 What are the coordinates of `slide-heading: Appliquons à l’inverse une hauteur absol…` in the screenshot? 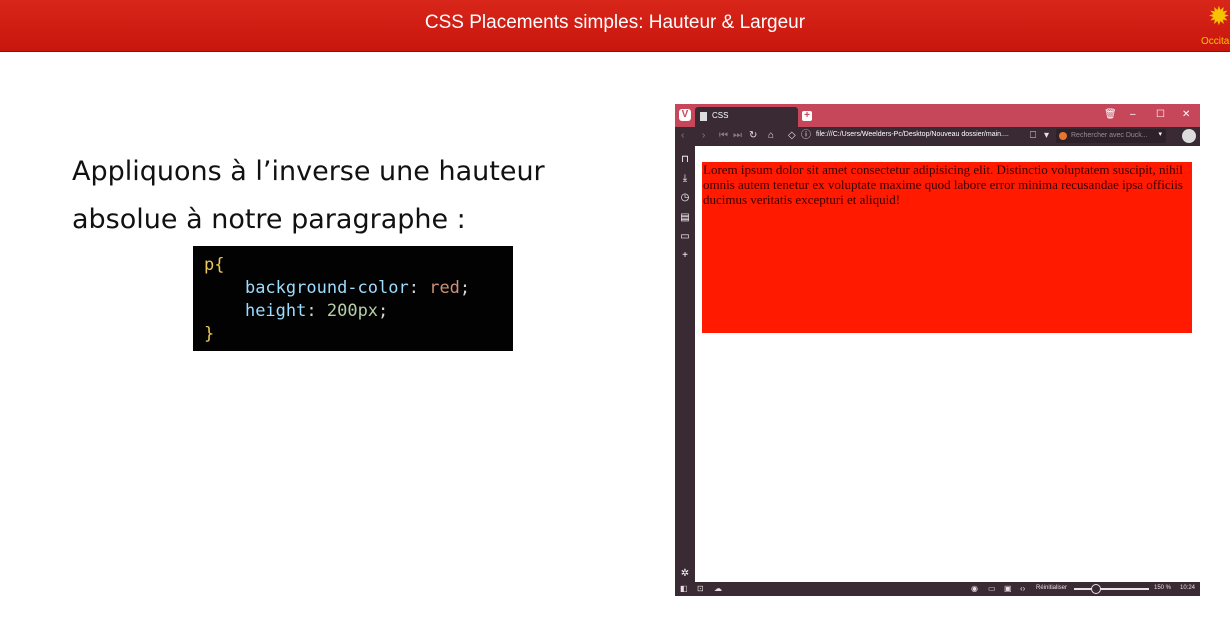 It's located at (332, 196).